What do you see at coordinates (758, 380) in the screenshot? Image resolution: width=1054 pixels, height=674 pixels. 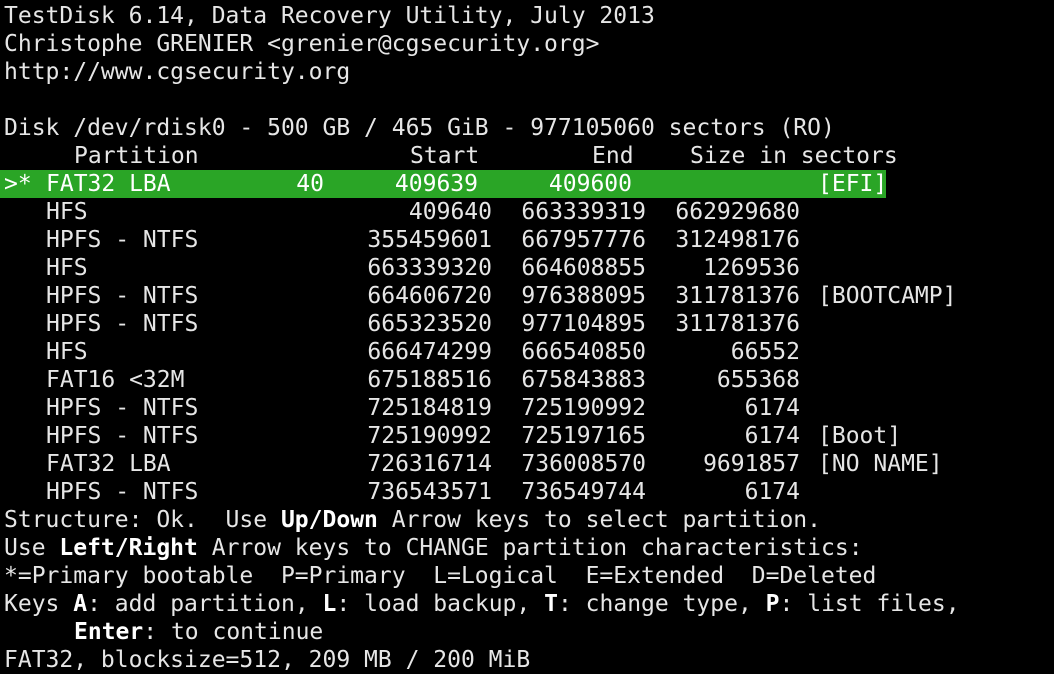 I see `partition-size: 655368` at bounding box center [758, 380].